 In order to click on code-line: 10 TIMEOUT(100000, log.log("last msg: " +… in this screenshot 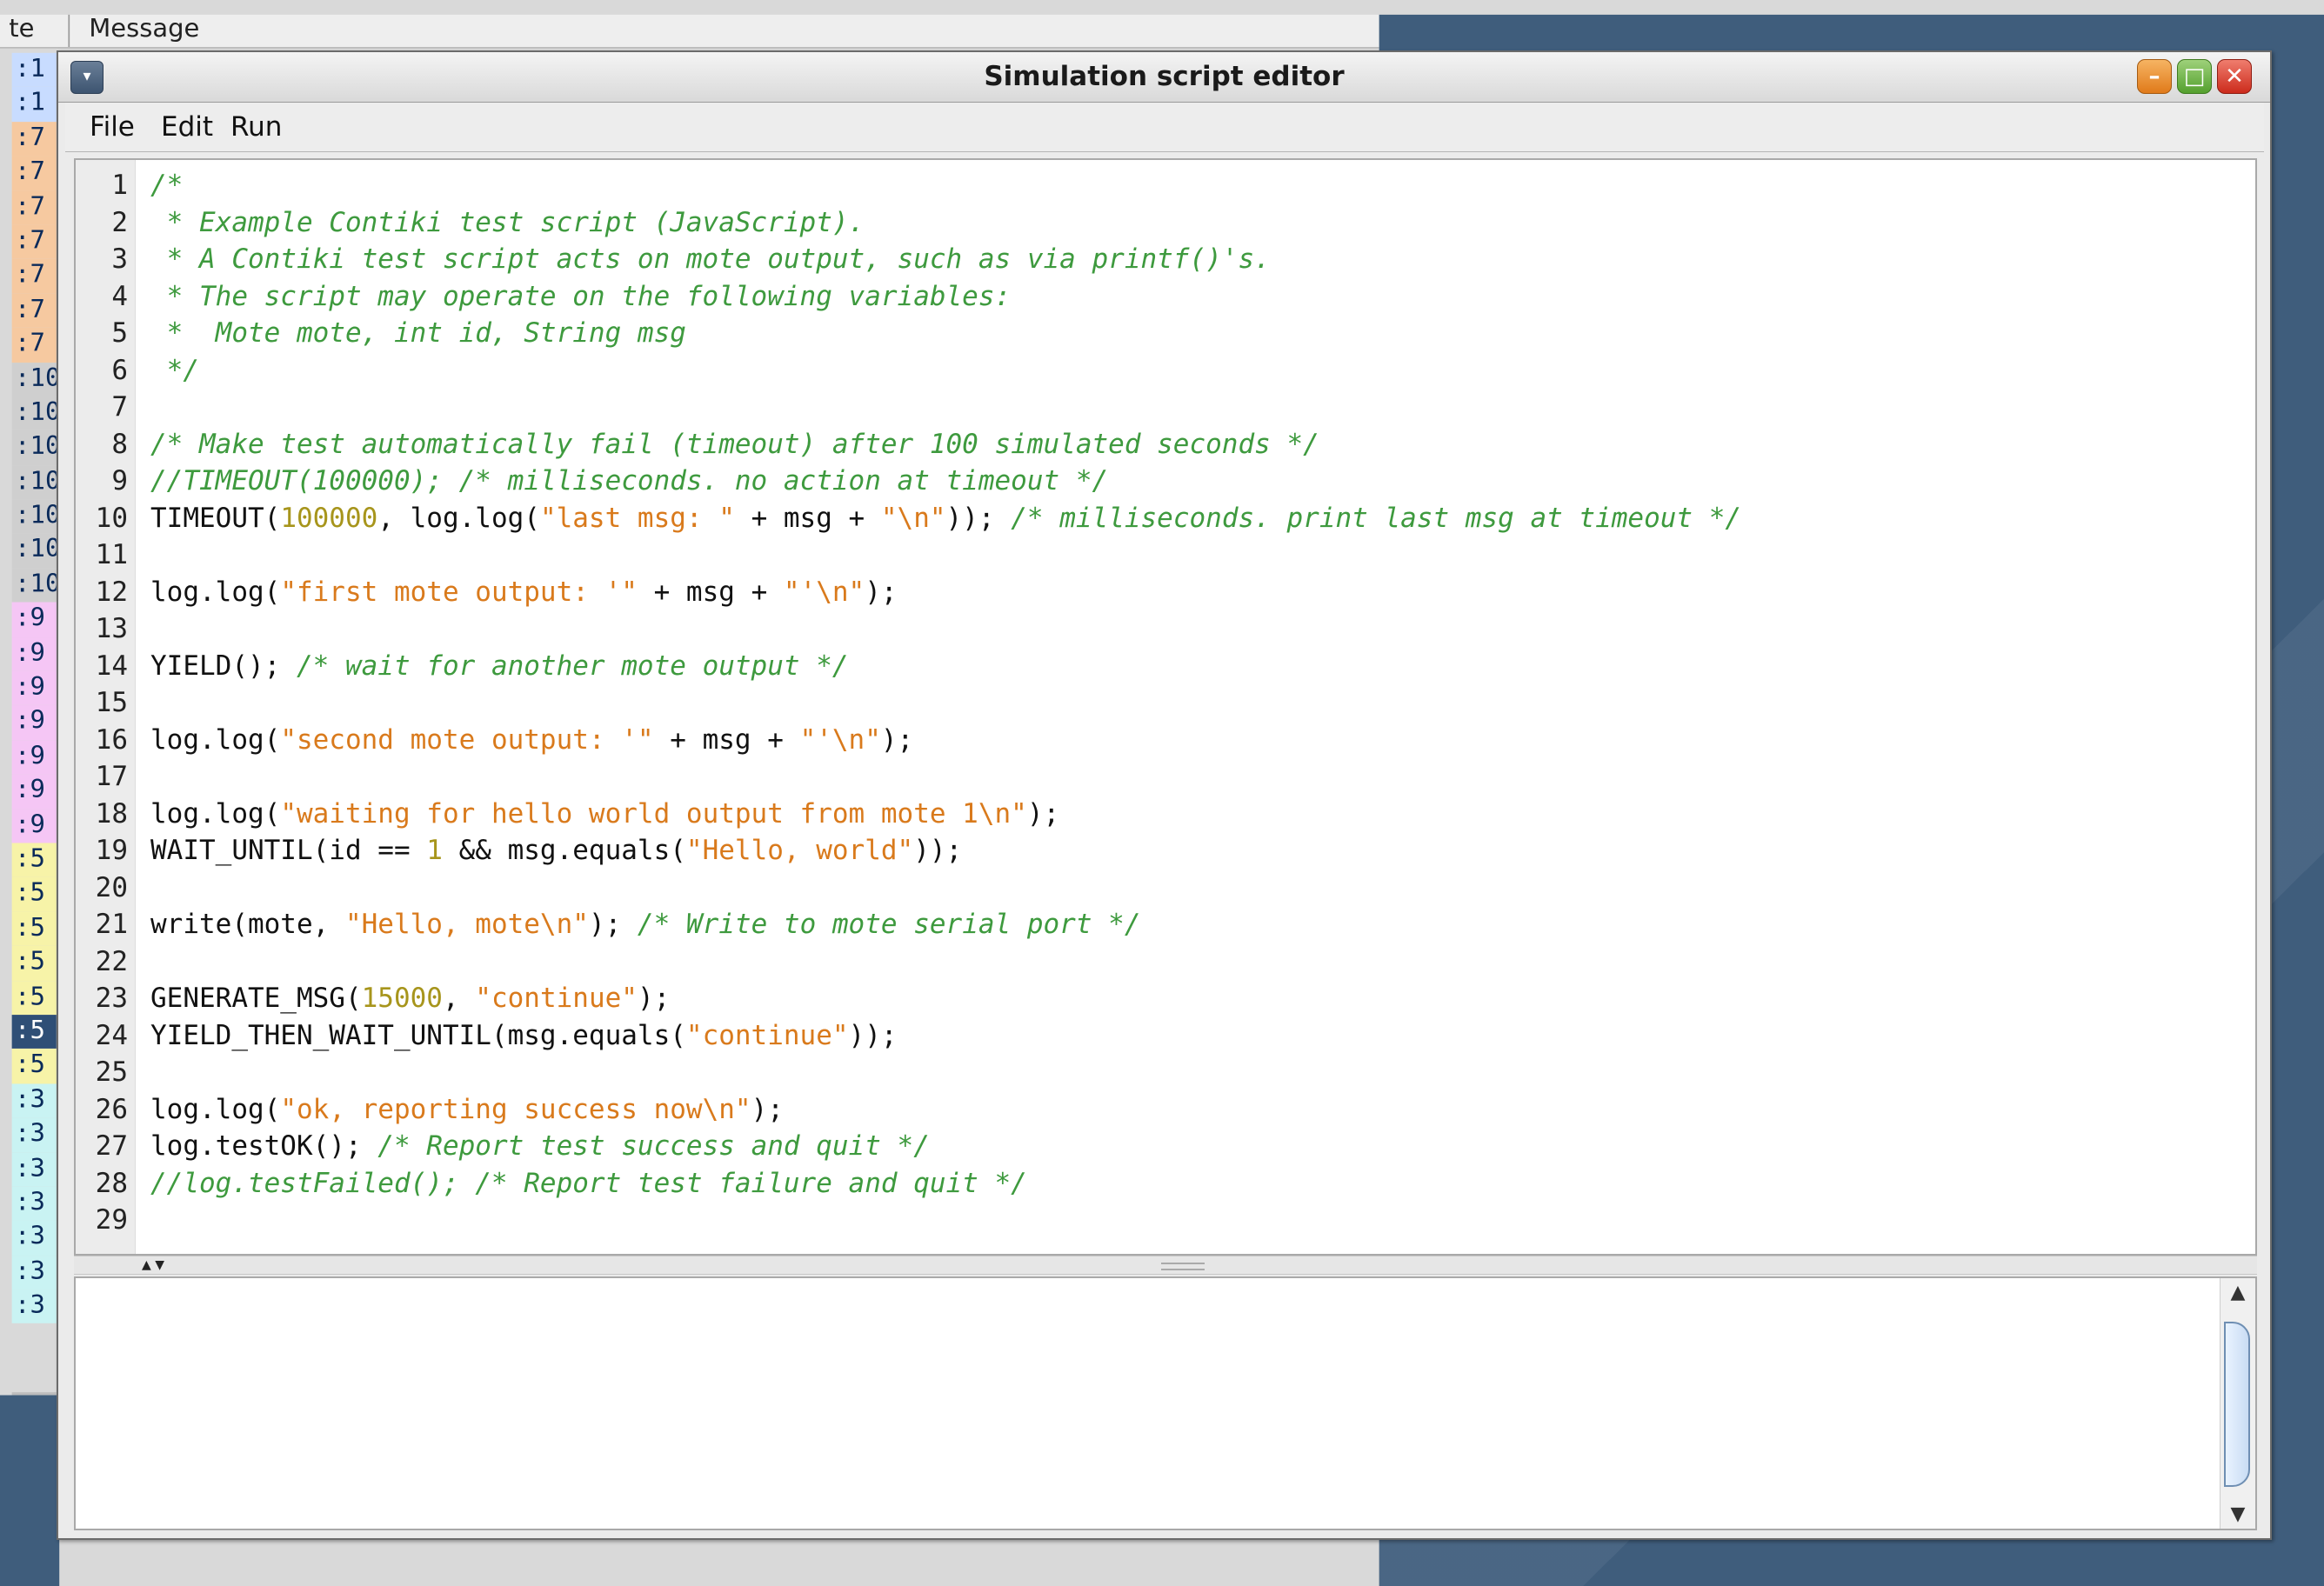, I will do `click(1163, 518)`.